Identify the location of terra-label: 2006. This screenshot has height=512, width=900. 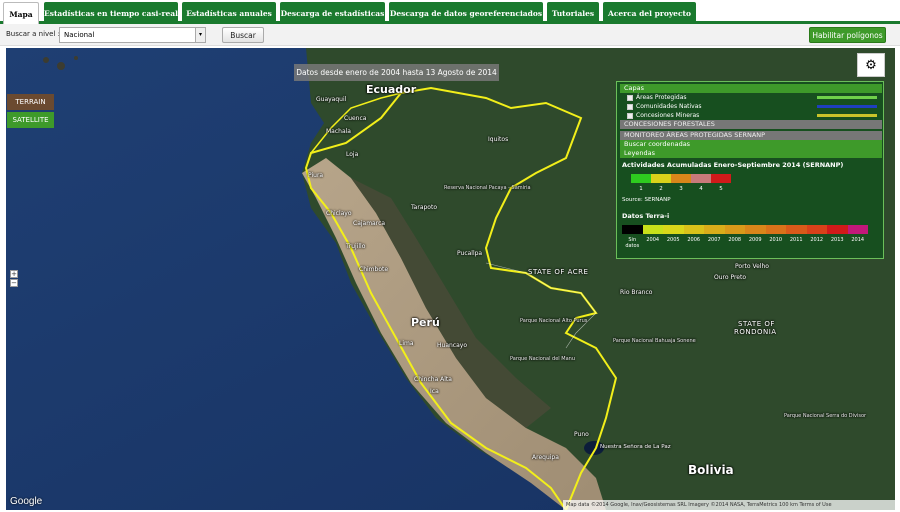
(694, 240).